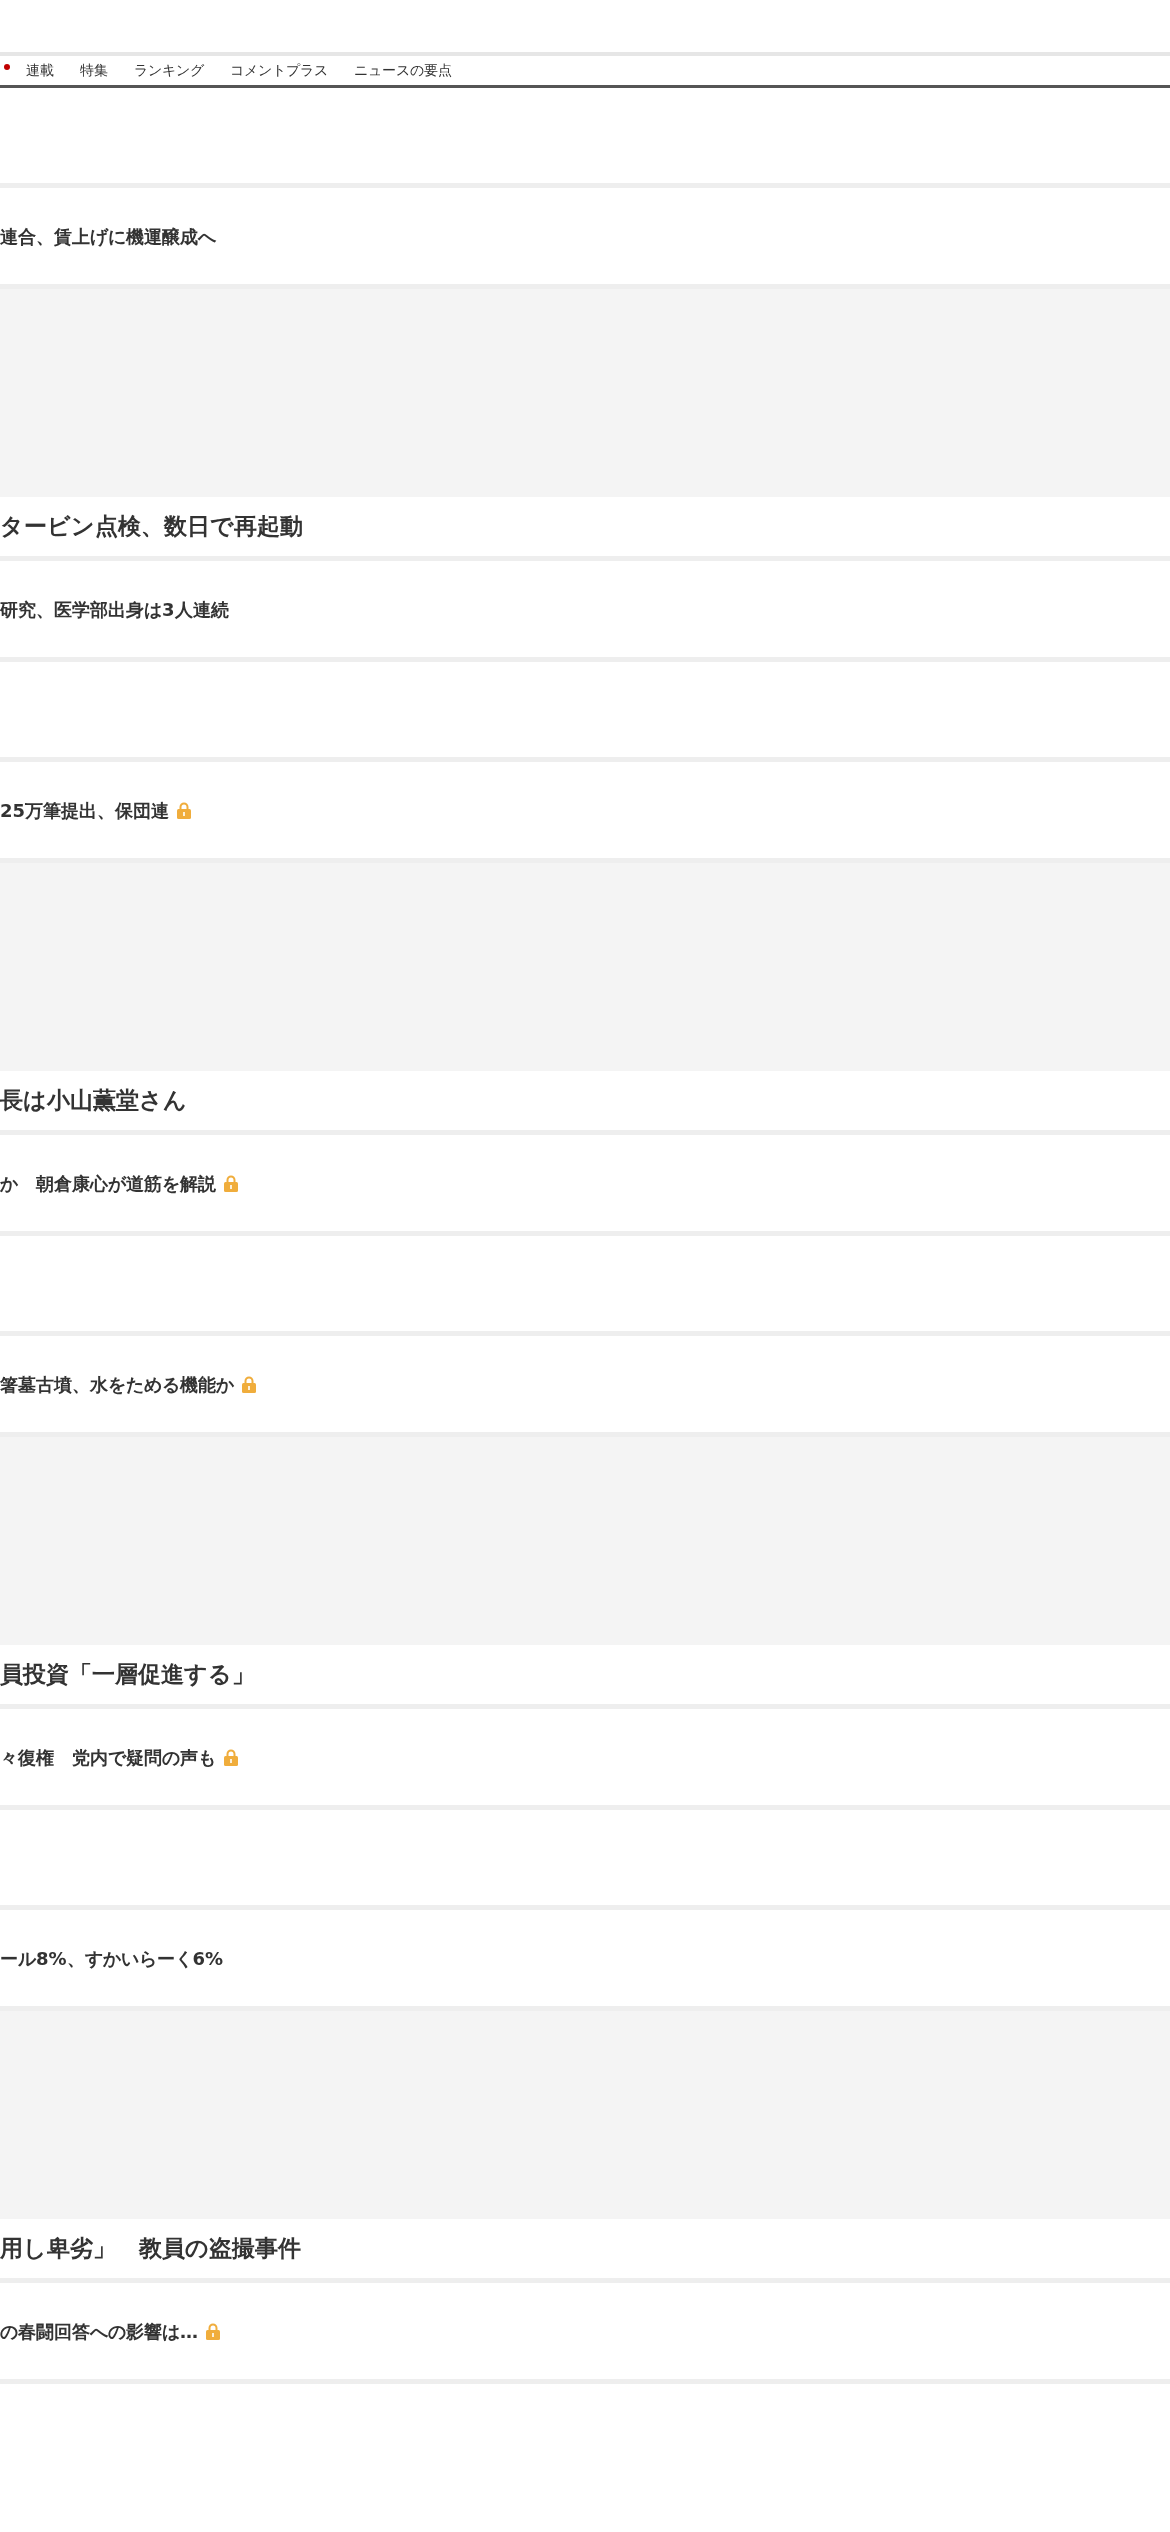 Image resolution: width=1170 pixels, height=2532 pixels. Describe the element at coordinates (108, 1183) in the screenshot. I see `headline-link: か 朝倉康心が道筋を解説` at that location.